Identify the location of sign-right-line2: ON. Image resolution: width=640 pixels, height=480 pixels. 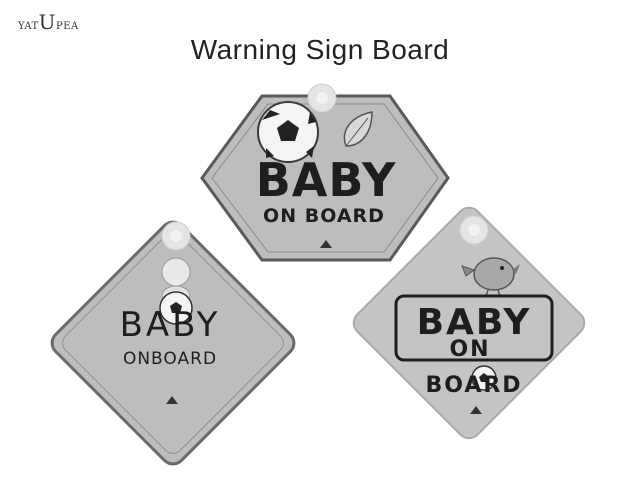
(469, 349).